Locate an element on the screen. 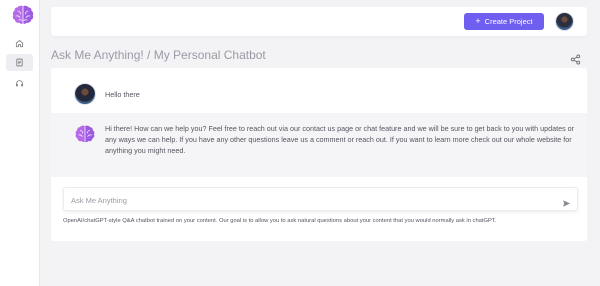 The width and height of the screenshot is (600, 286). user-message-text: Hello there is located at coordinates (122, 94).